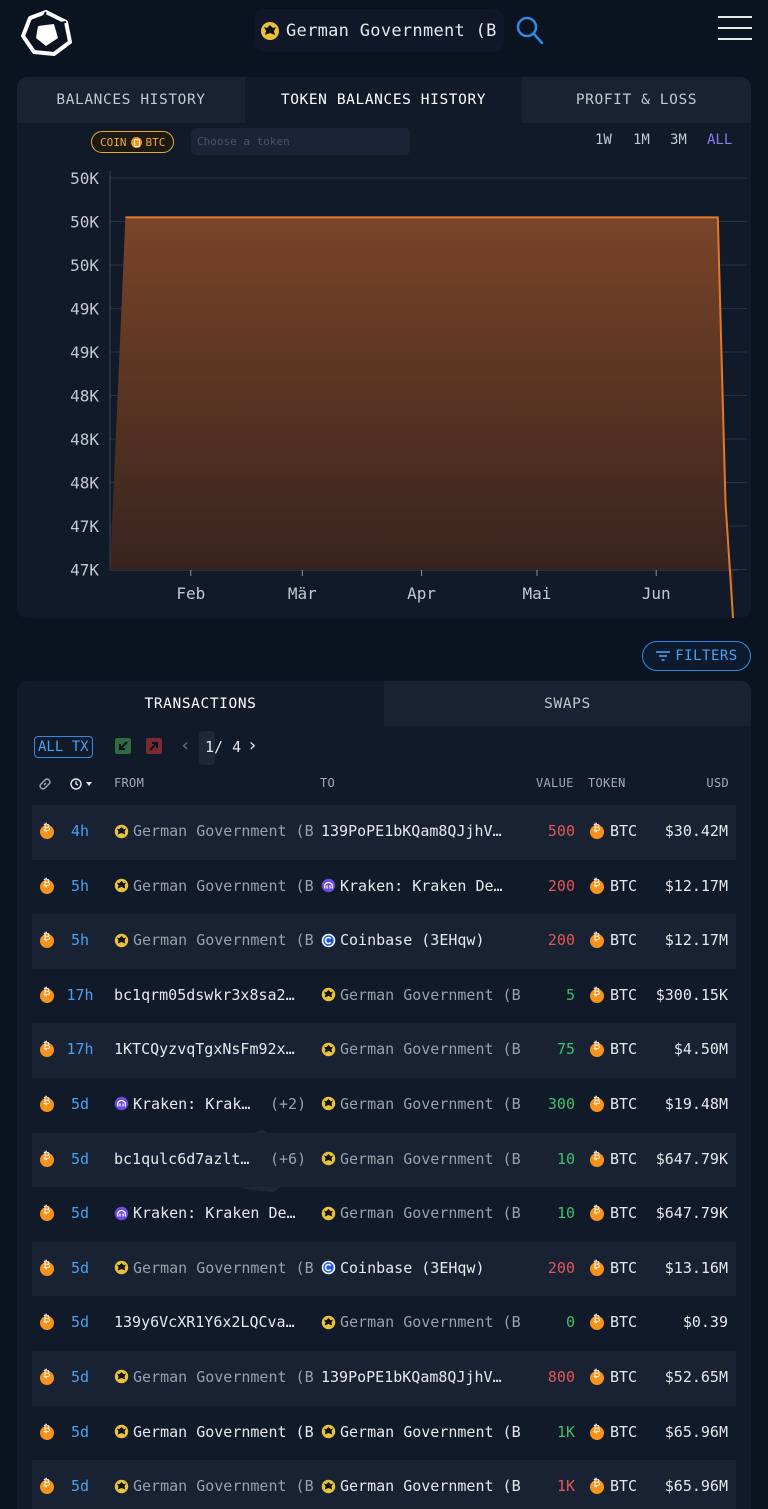  I want to click on arkham-logo-icon, so click(46, 33).